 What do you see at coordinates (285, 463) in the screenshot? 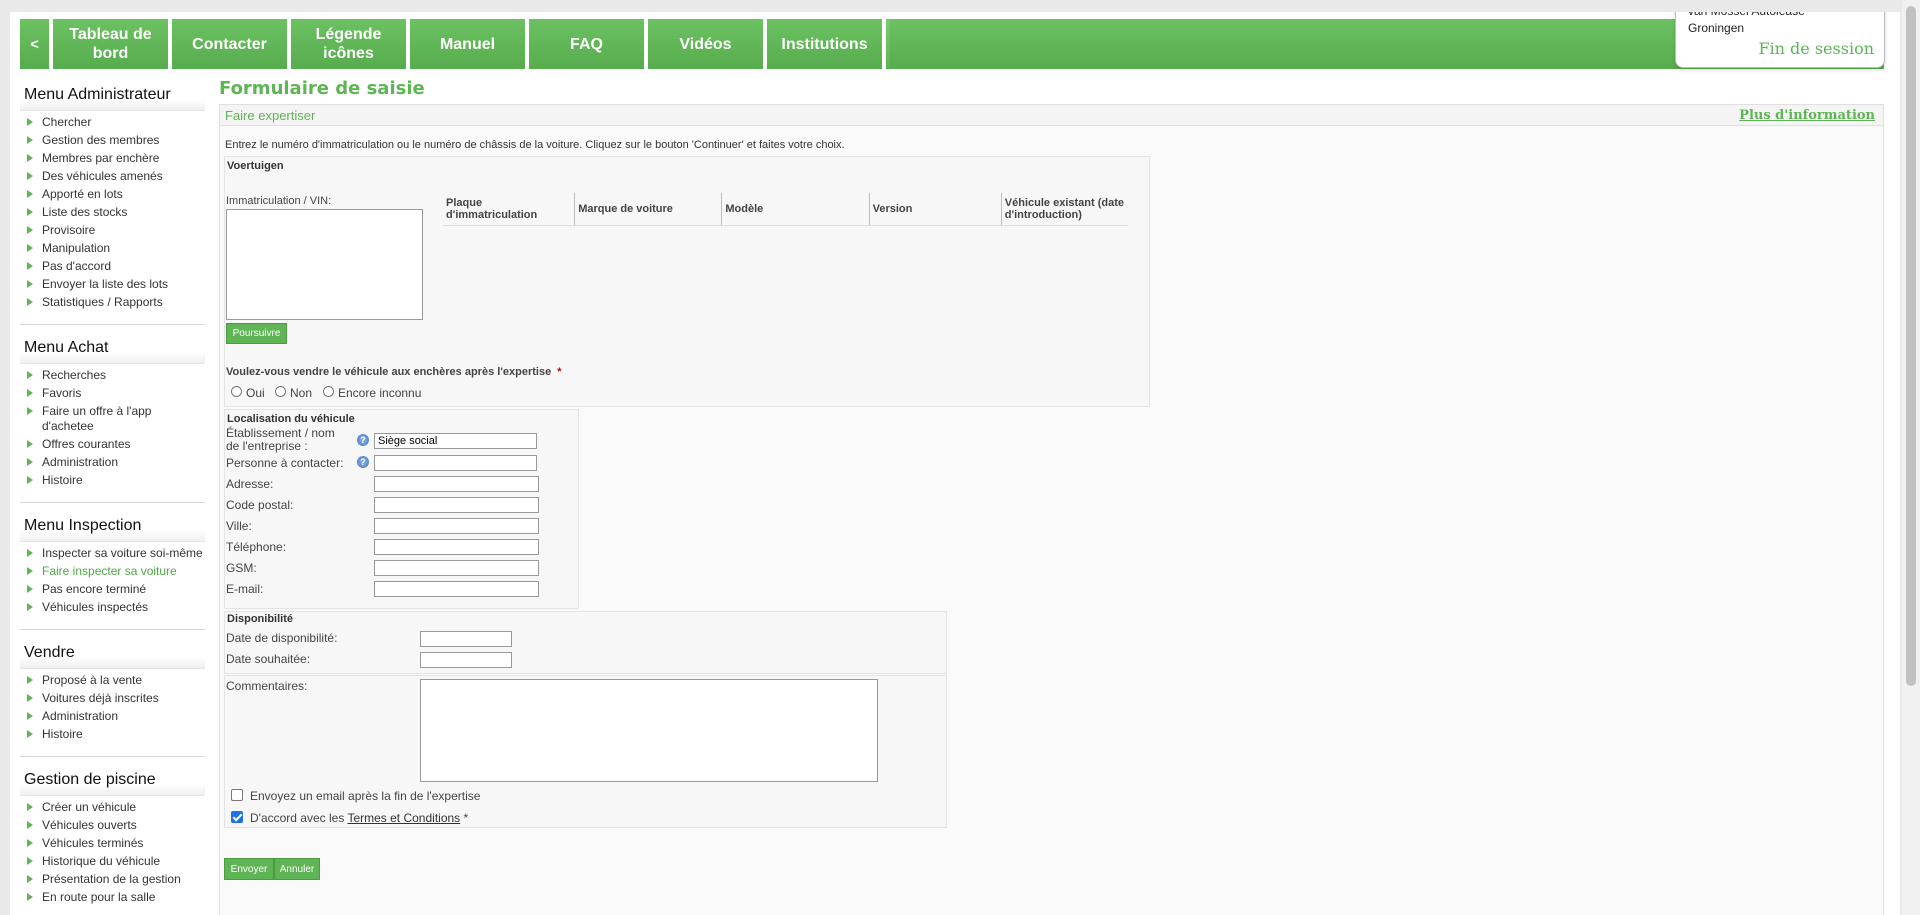
I see `contact-label: Personne à contacter:` at bounding box center [285, 463].